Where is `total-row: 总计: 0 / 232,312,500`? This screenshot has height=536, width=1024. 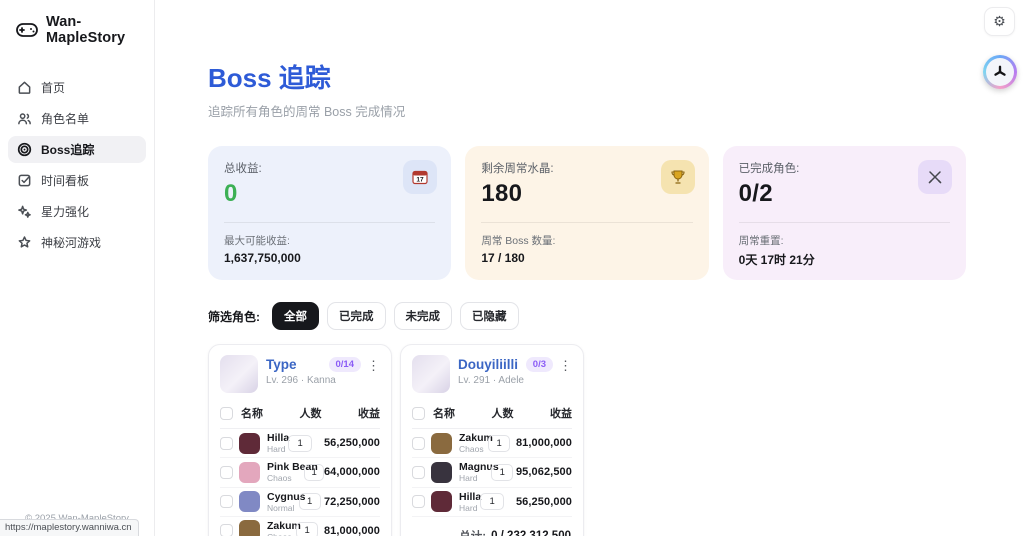
total-row: 总计: 0 / 232,312,500 is located at coordinates (492, 526).